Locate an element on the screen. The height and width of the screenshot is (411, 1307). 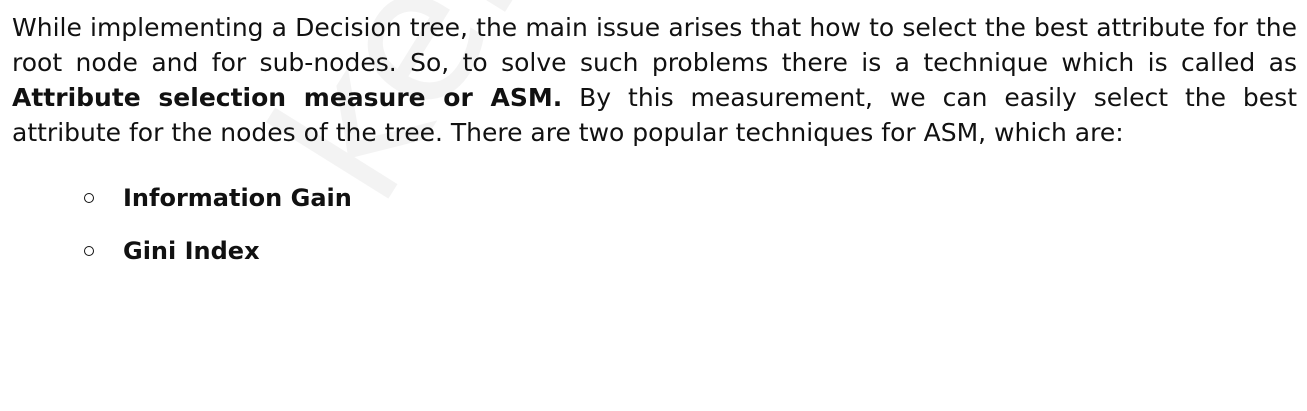
list-item-gini-index: Gini Index is located at coordinates (654, 251).